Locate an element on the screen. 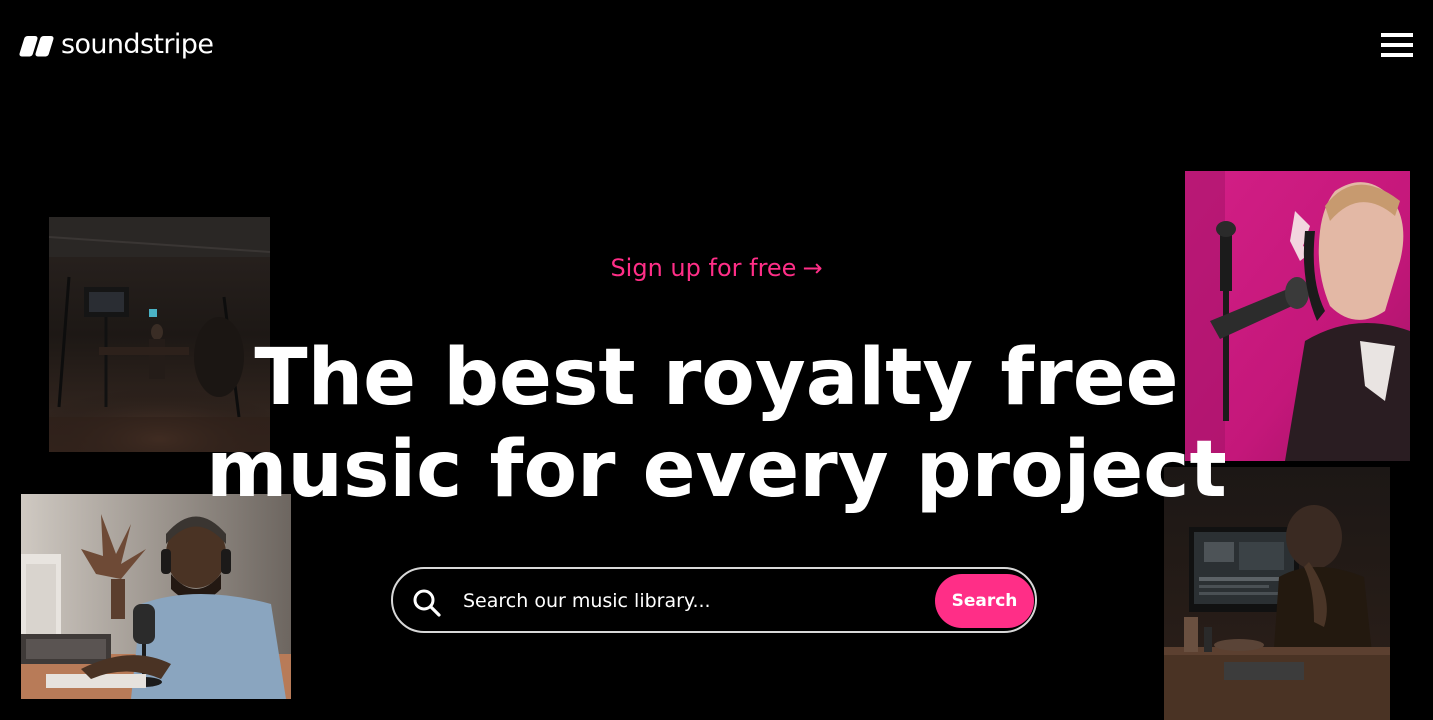  brand-name: soundstripe is located at coordinates (137, 44).